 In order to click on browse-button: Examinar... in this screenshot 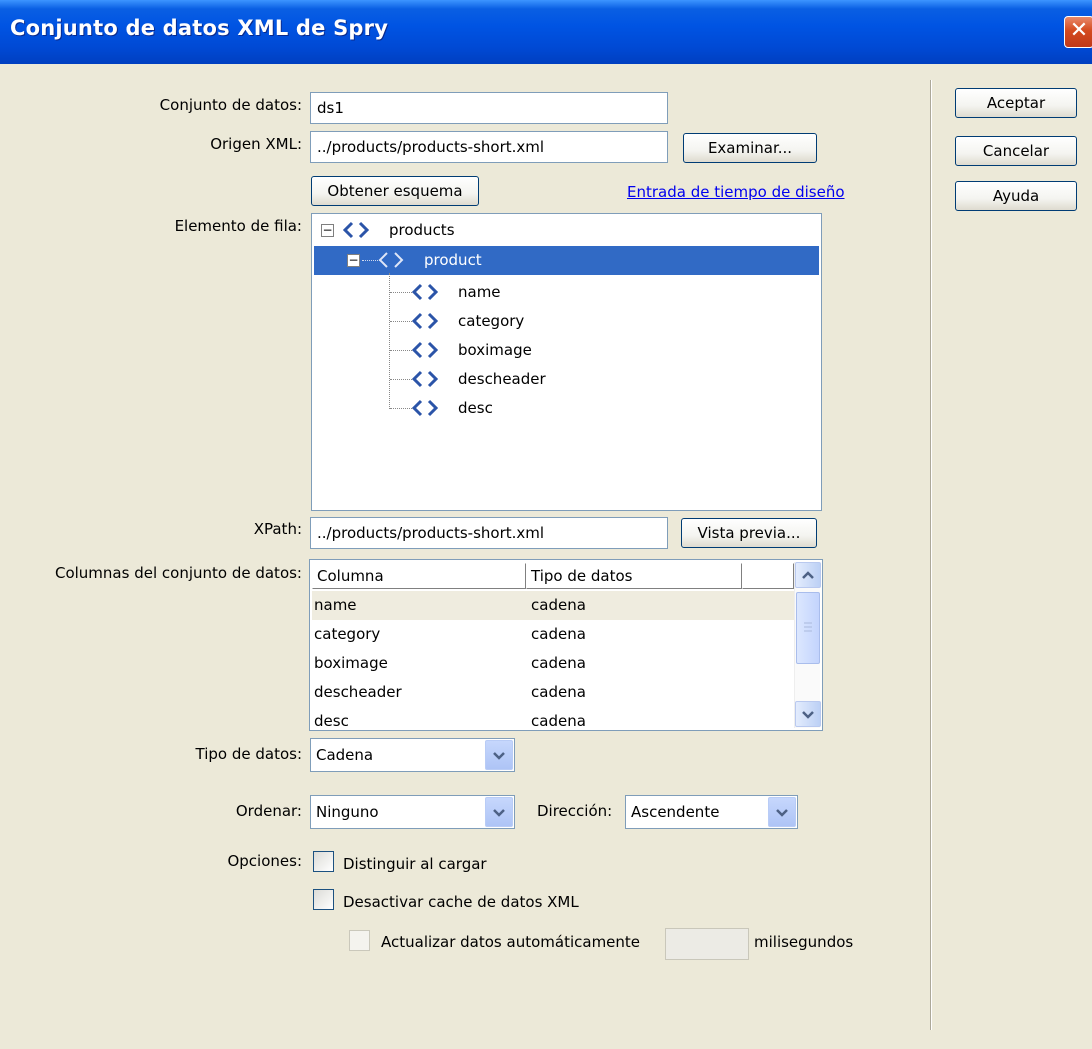, I will do `click(750, 148)`.